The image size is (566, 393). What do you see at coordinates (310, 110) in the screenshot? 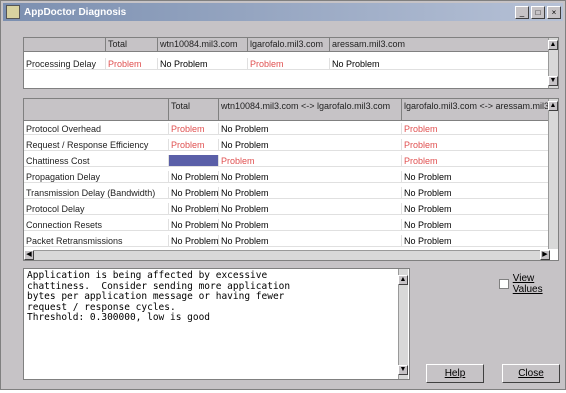
I see `main-col-pair1: wtn10084.mil3.com <-> lgarofalo.mil3.com` at bounding box center [310, 110].